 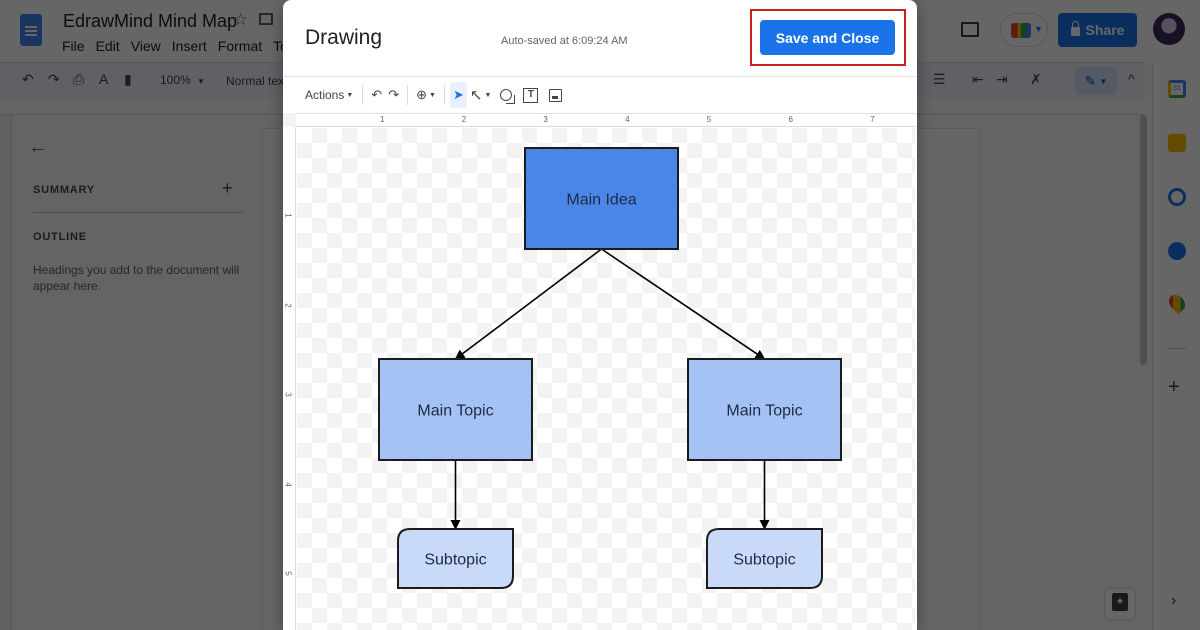 I want to click on drawing-toolbar: Actions ▼ ↶ ↷ ⊕ ▼ ➤ ↖ ▼ T, so click(x=604, y=95).